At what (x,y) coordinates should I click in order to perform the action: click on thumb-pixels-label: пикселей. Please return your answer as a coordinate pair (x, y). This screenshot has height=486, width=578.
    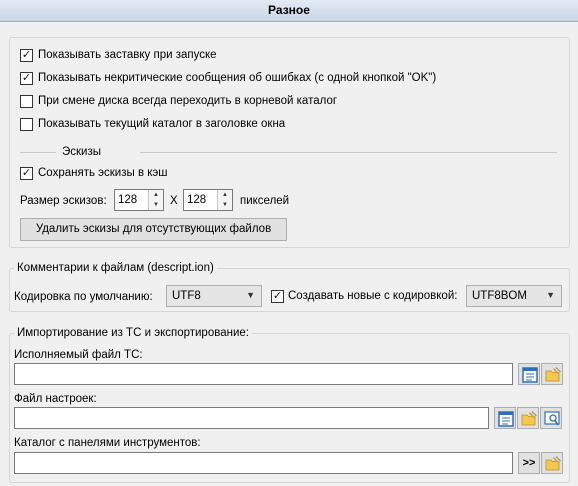
    Looking at the image, I should click on (265, 201).